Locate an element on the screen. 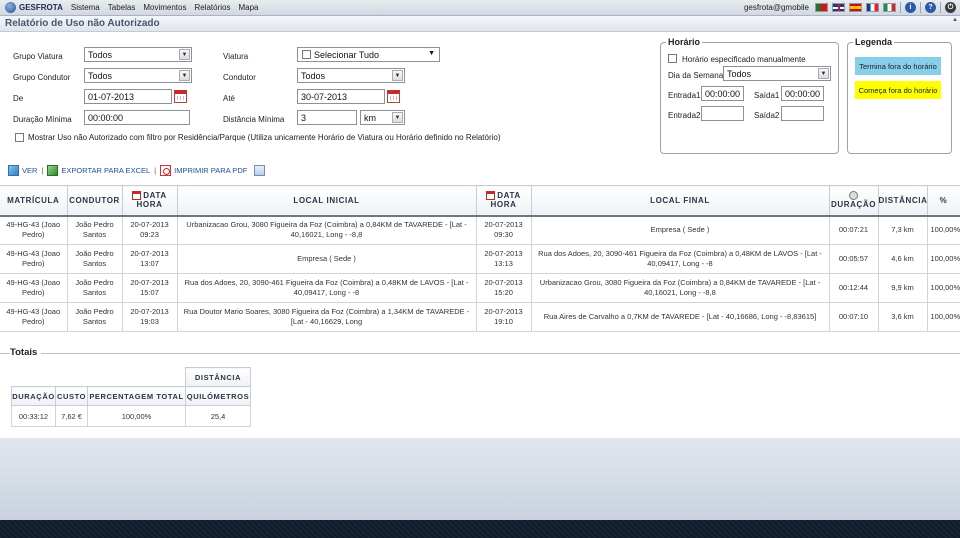 This screenshot has width=960, height=538. menu-movimentos: Movimentos is located at coordinates (164, 7).